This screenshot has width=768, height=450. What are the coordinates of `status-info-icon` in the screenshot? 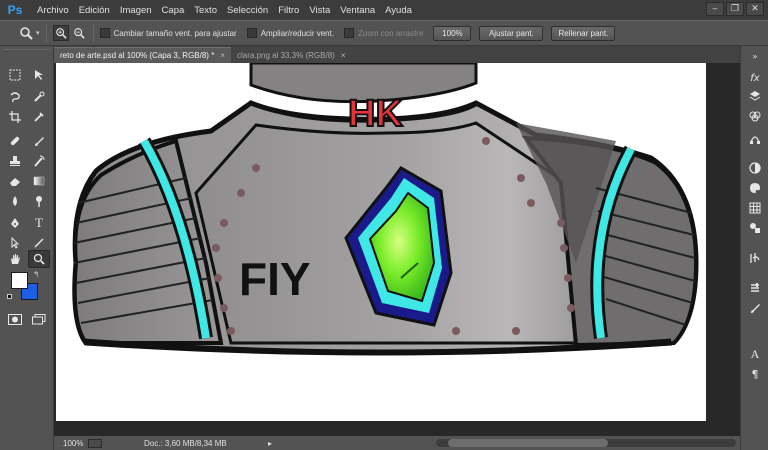 It's located at (95, 443).